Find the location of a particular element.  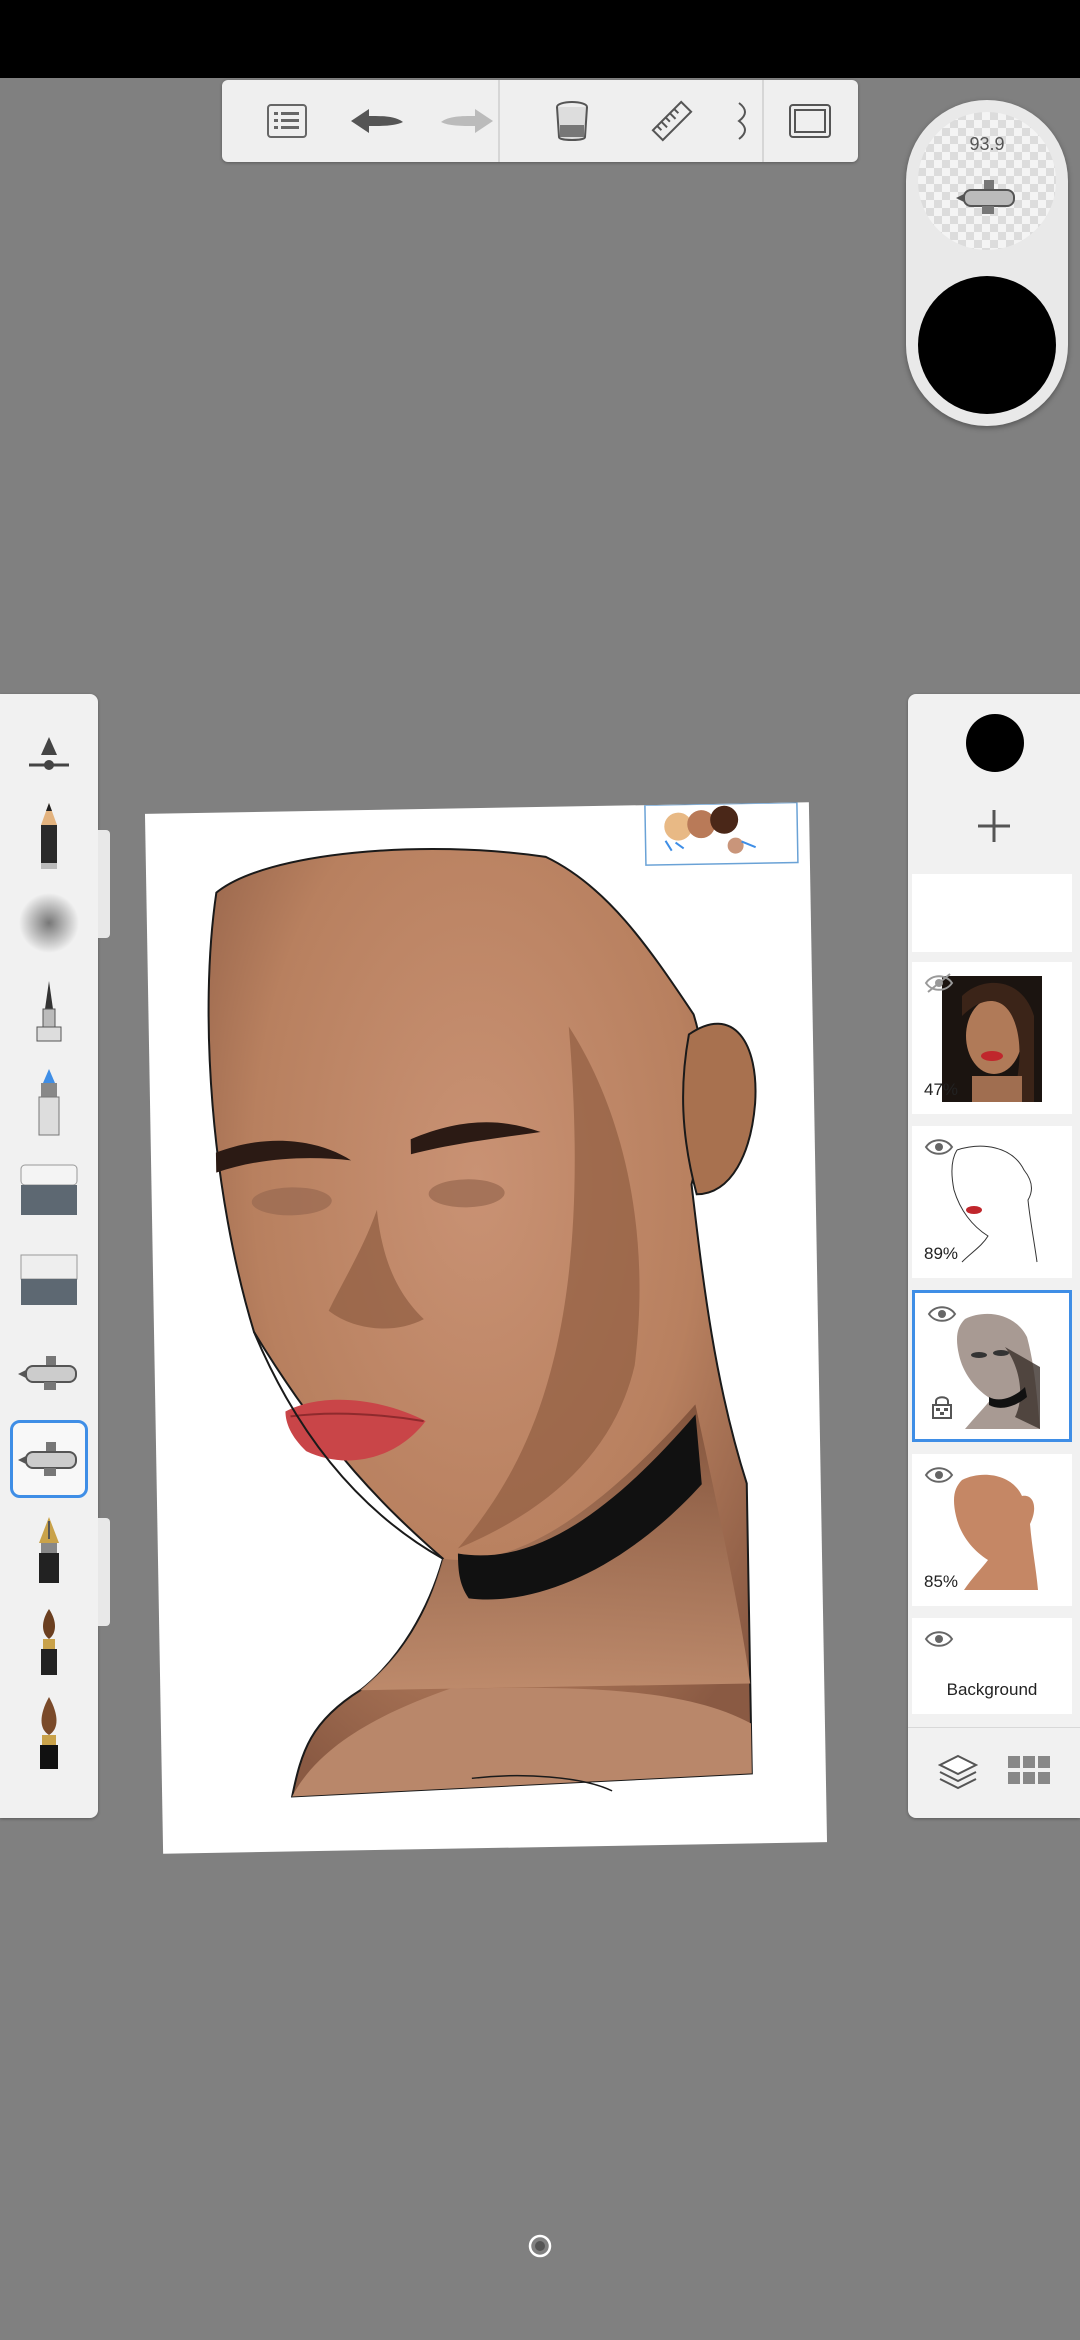

ink-pen-icon is located at coordinates (49, 1015).